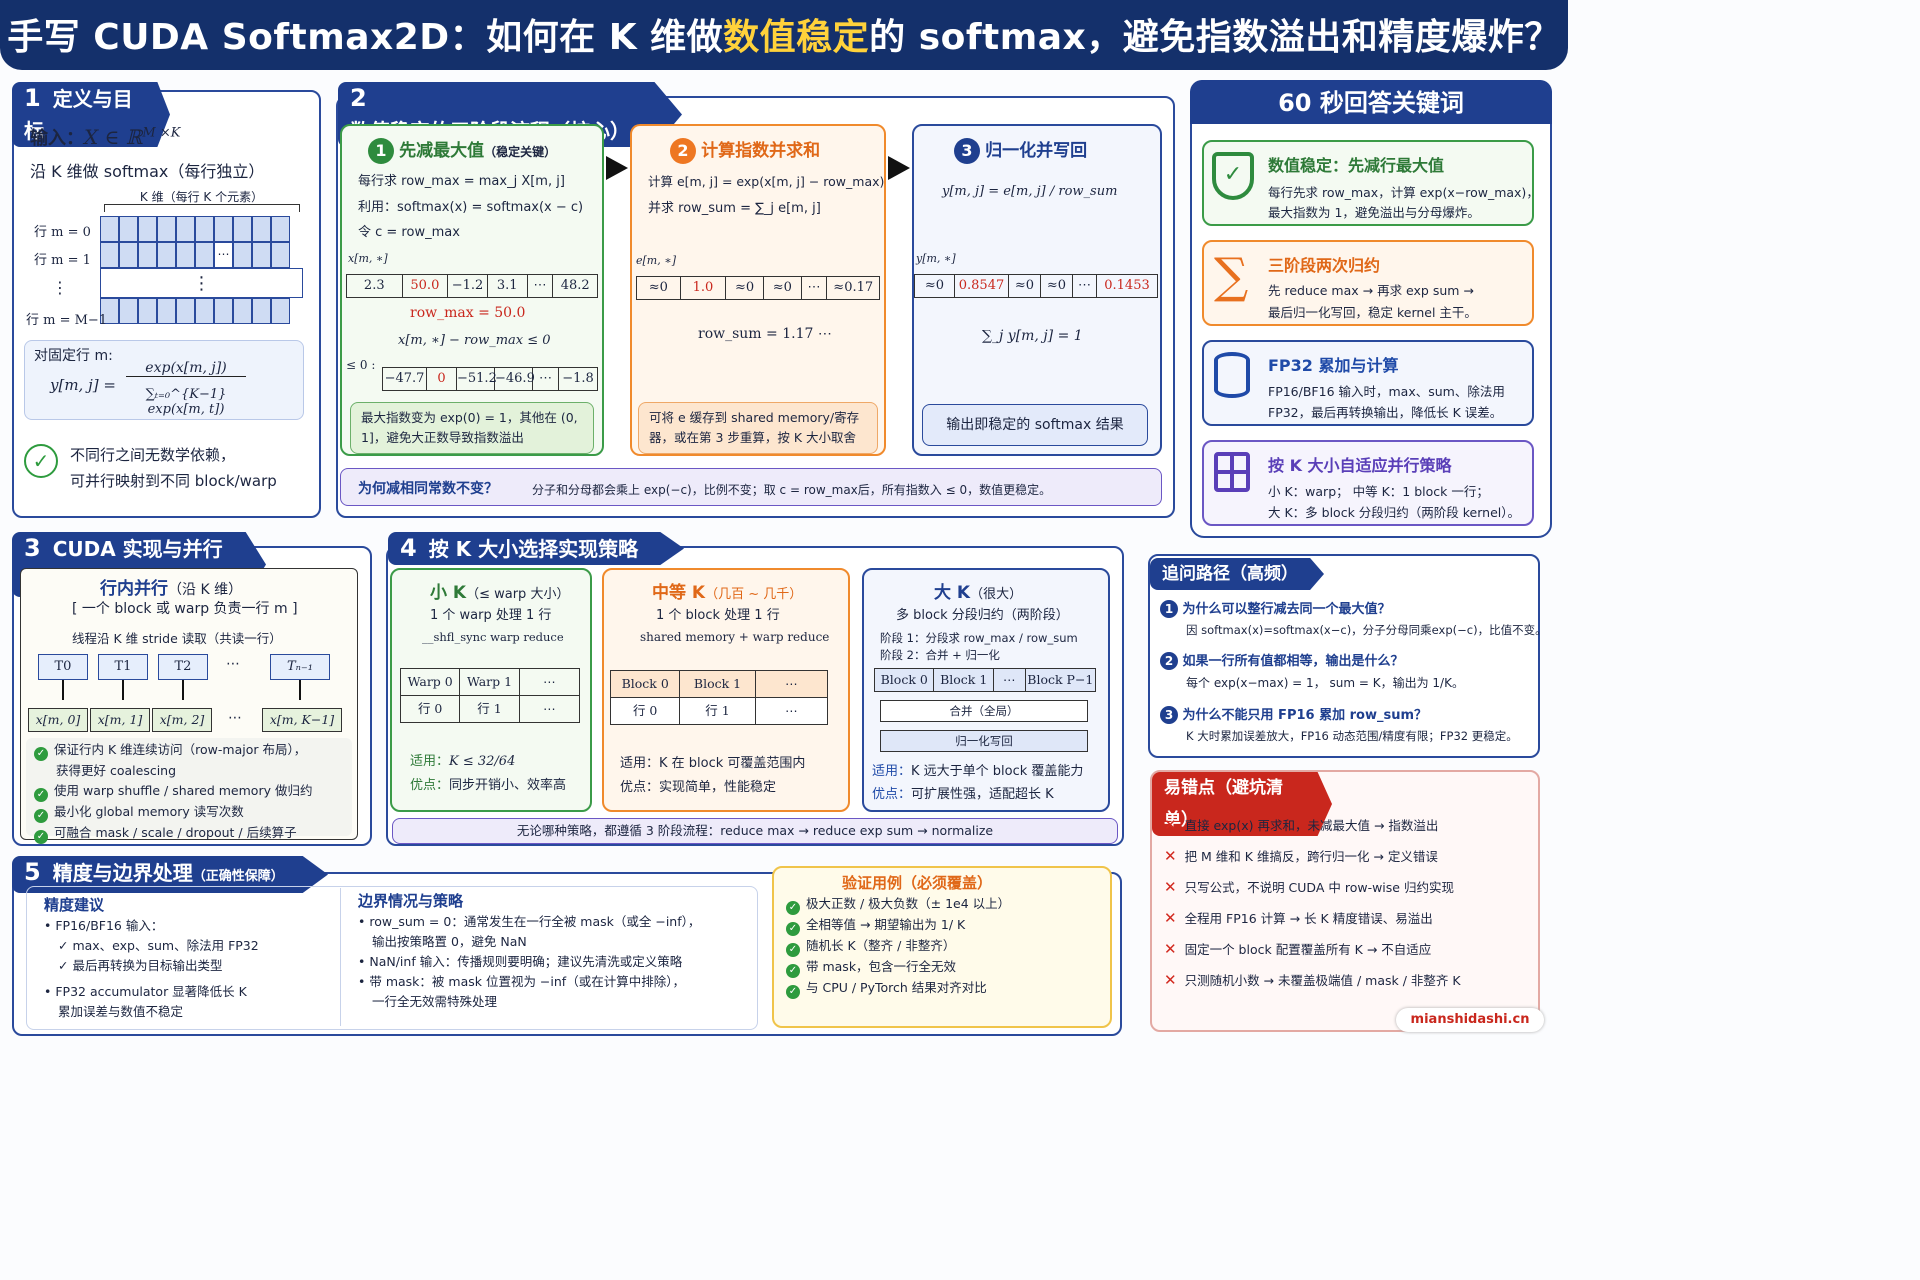  I want to click on small-k-table: Warp 0 Warp 1 ⋯ 行 0行 1 ⋯, so click(490, 695).